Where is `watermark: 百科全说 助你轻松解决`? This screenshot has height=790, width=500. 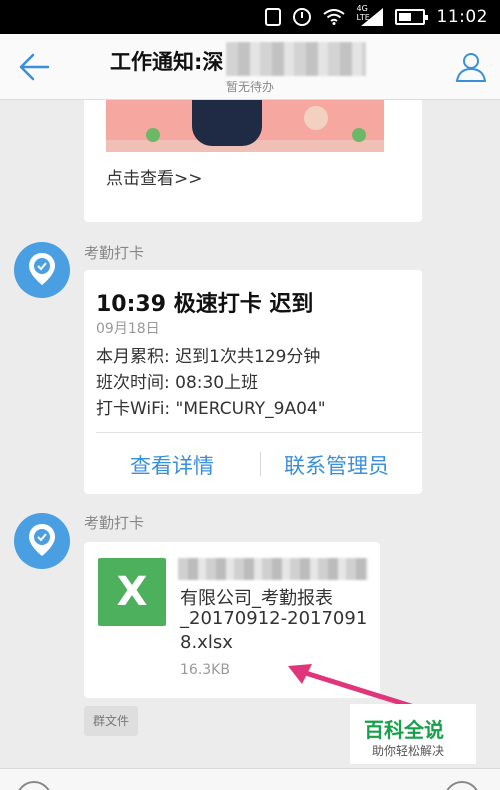 watermark: 百科全说 助你轻松解决 is located at coordinates (413, 734).